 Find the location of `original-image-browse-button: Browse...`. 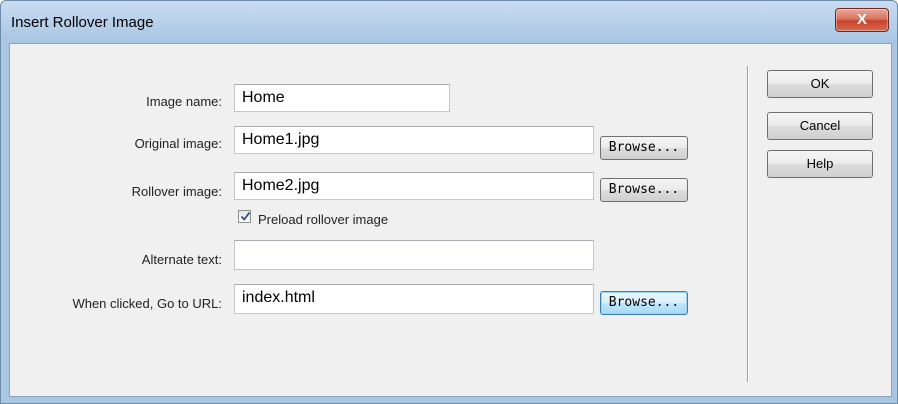

original-image-browse-button: Browse... is located at coordinates (644, 148).